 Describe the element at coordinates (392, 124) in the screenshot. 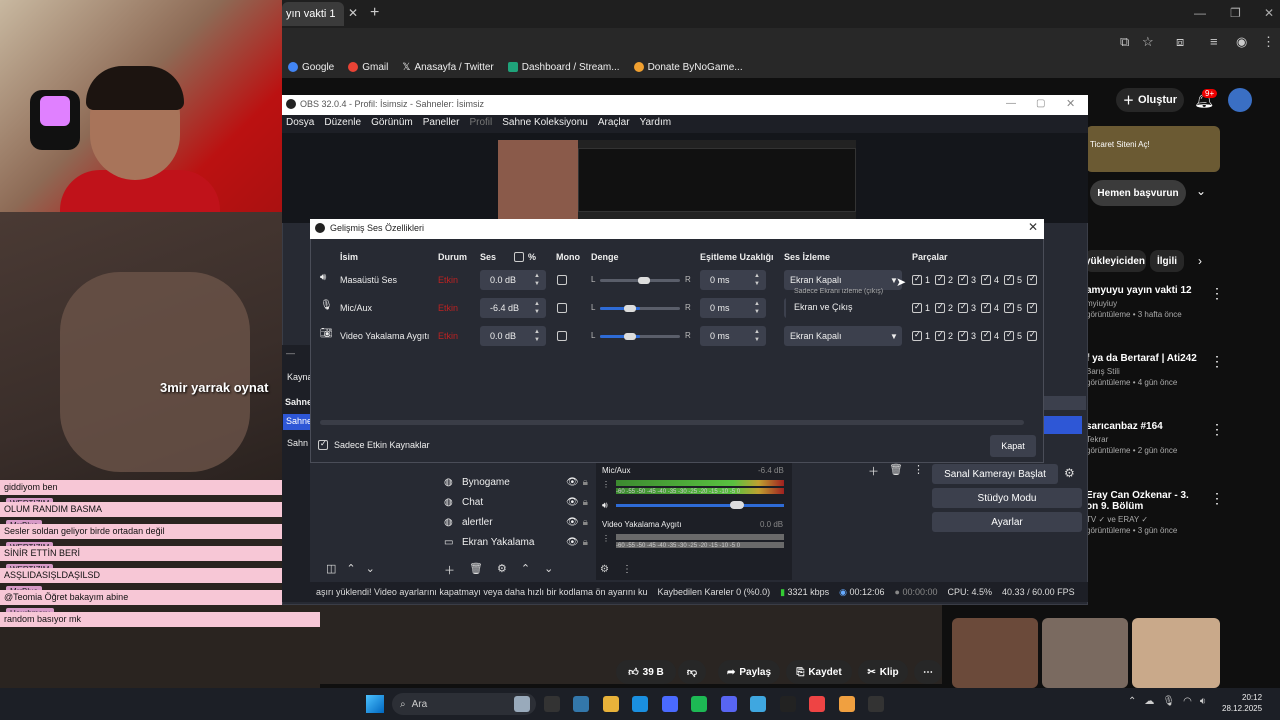

I see `menu-item-view: Görünüm` at that location.